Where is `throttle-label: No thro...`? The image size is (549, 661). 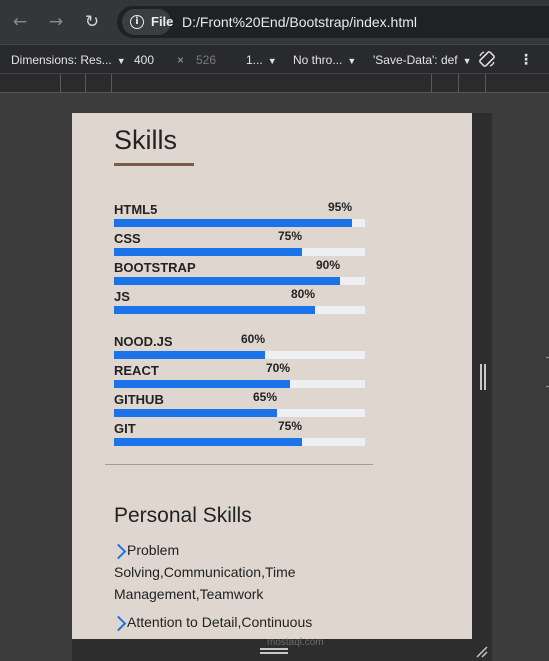 throttle-label: No thro... is located at coordinates (318, 60).